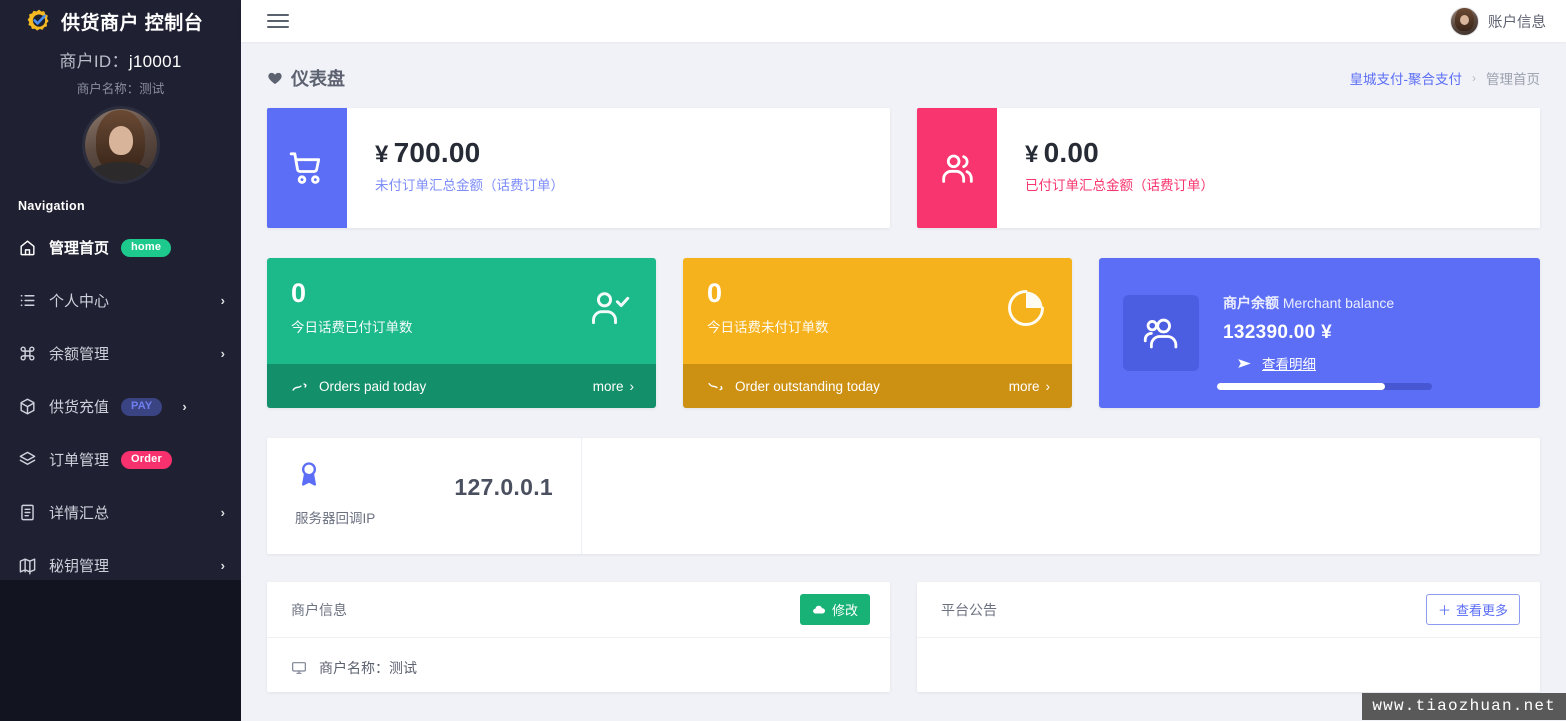  Describe the element at coordinates (27, 459) in the screenshot. I see `layers-icon` at that location.